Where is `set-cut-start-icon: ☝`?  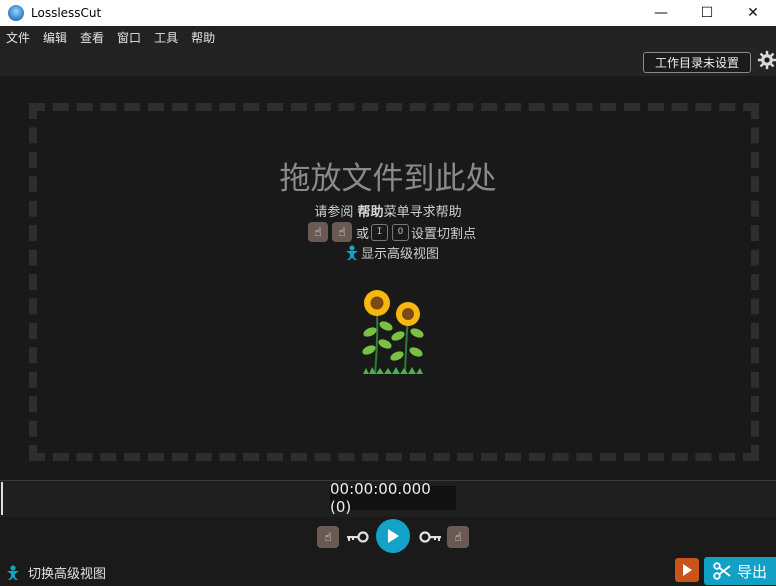
set-cut-start-icon: ☝ is located at coordinates (318, 232).